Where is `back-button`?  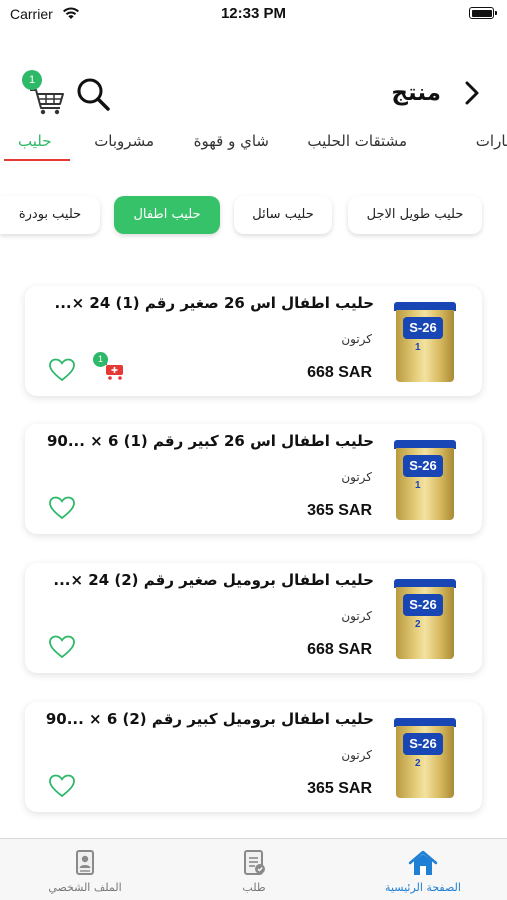 back-button is located at coordinates (472, 93).